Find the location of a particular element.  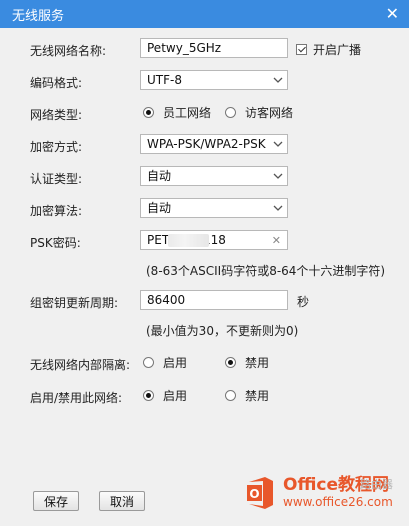

auth-type-select: 自动 is located at coordinates (214, 176).